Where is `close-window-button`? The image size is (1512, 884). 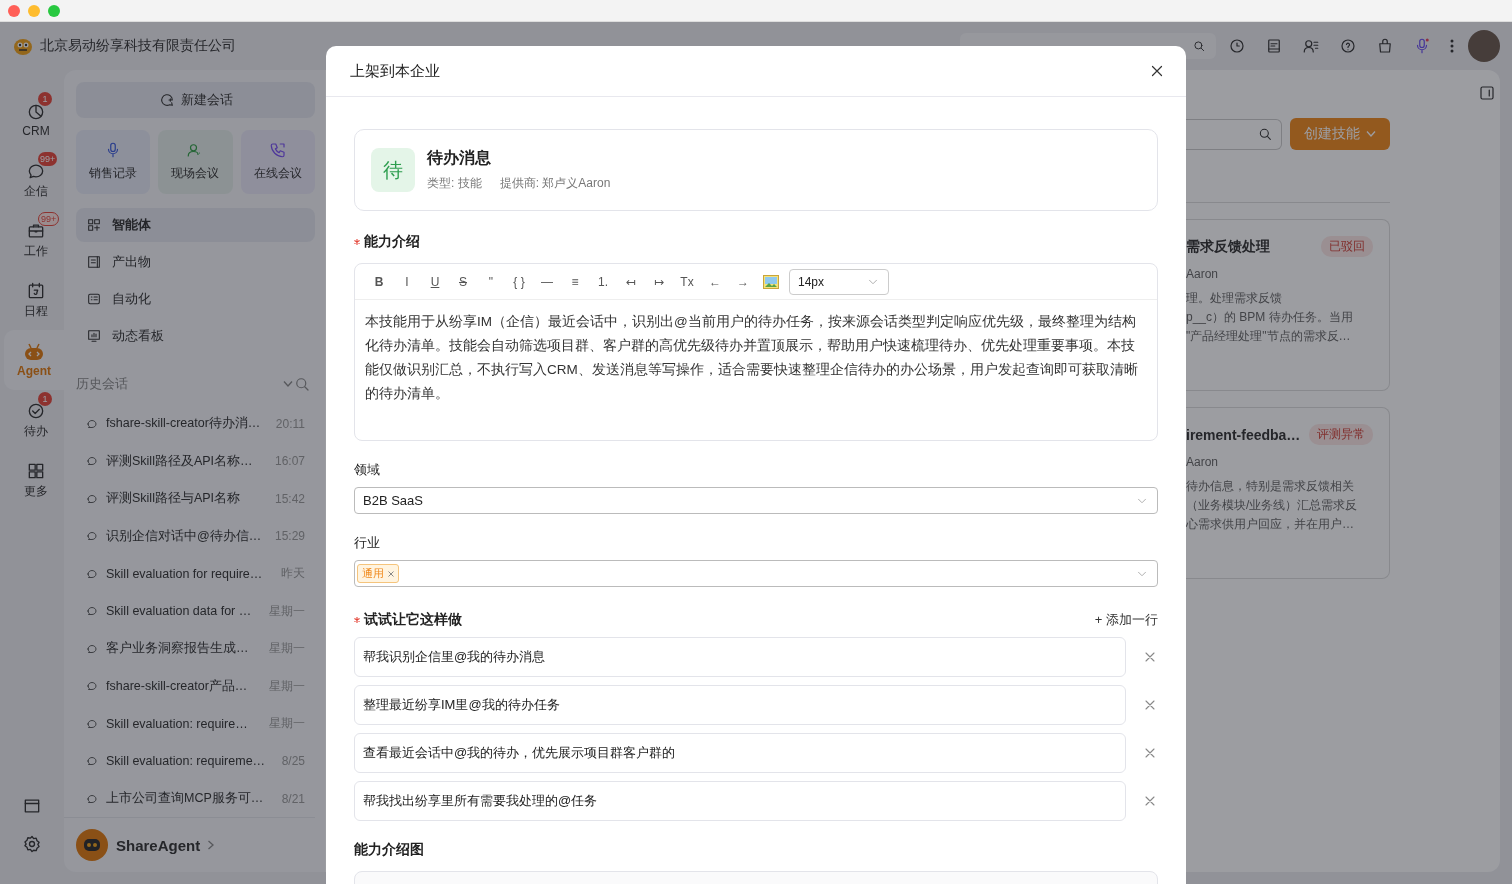 close-window-button is located at coordinates (14, 10).